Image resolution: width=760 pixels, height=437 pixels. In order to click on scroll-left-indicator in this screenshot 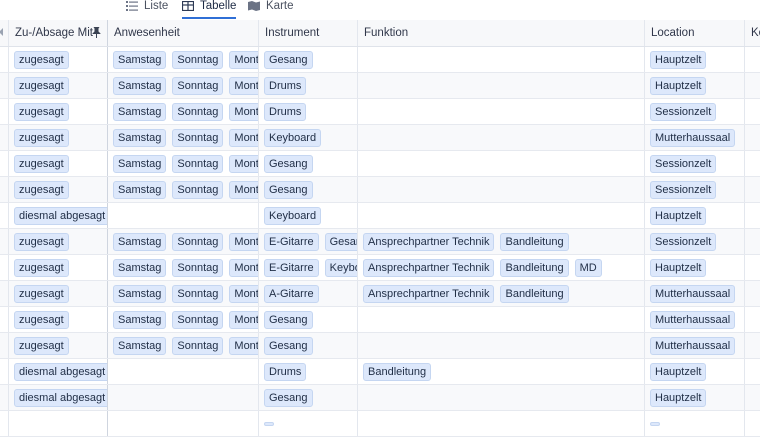, I will do `click(4, 33)`.